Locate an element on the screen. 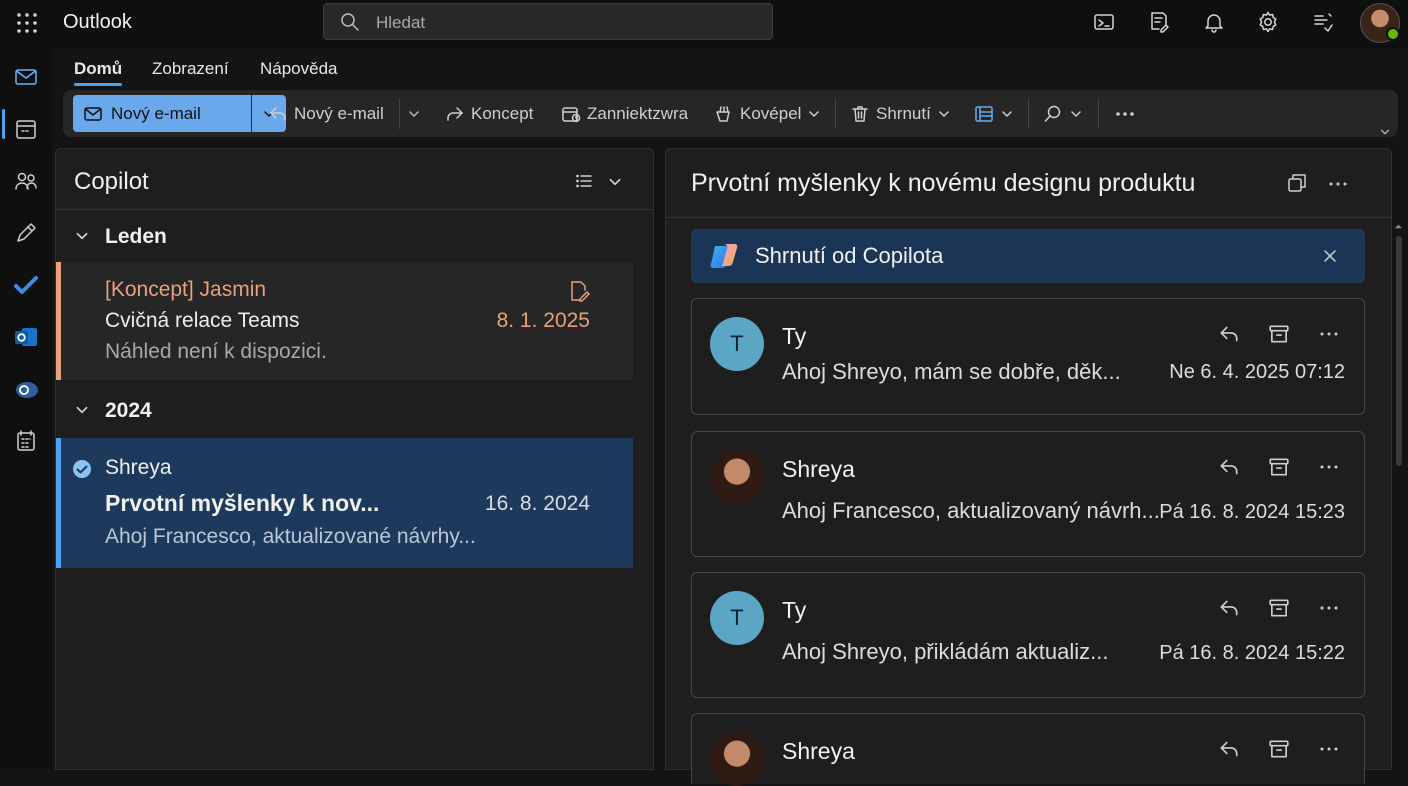  tab-help: Nápověda is located at coordinates (299, 69).